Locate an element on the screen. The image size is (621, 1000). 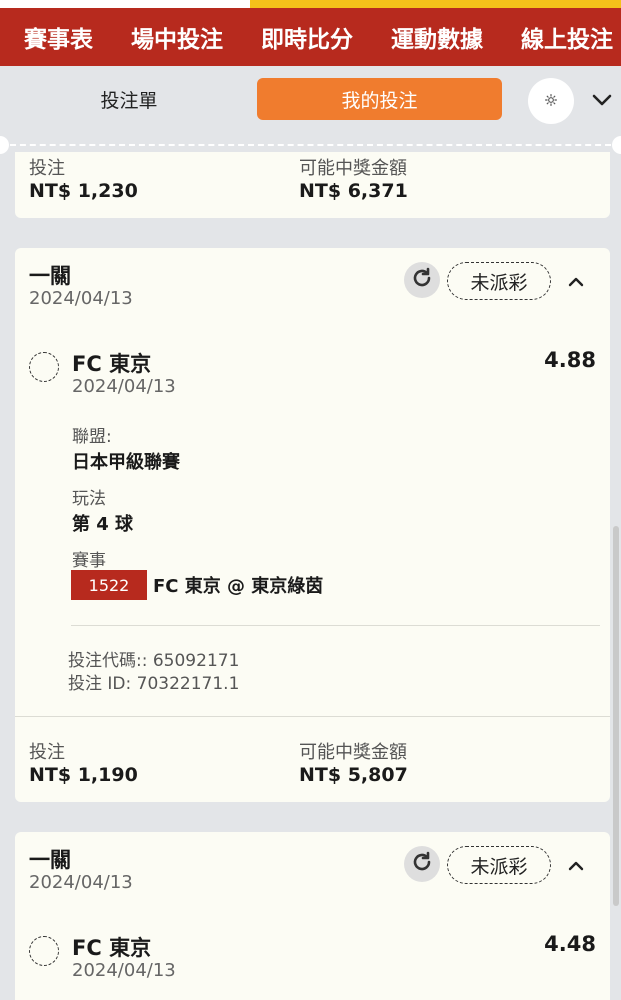
nav-tab-live-scores: 即時比分 is located at coordinates (307, 37).